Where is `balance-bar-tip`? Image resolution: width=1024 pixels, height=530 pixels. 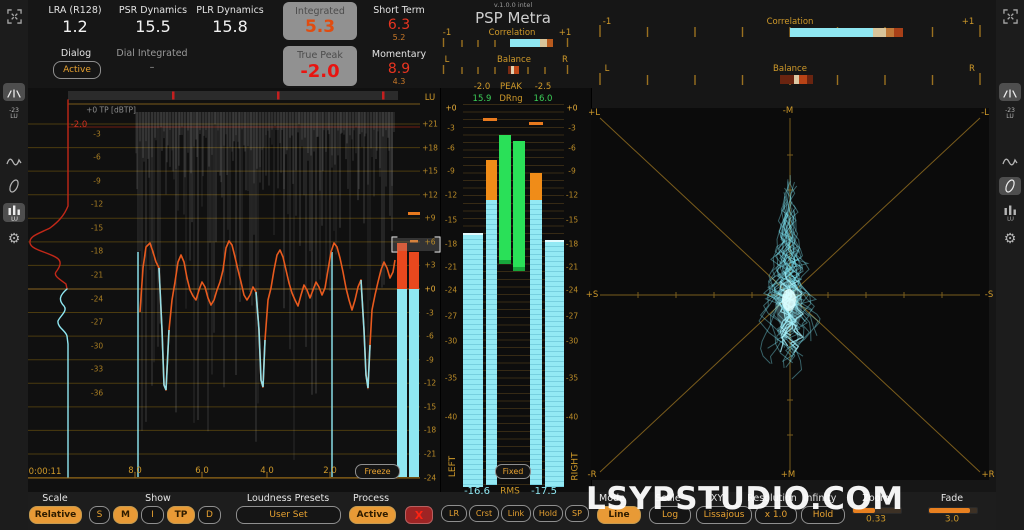
balance-bar-tip is located at coordinates (516, 70).